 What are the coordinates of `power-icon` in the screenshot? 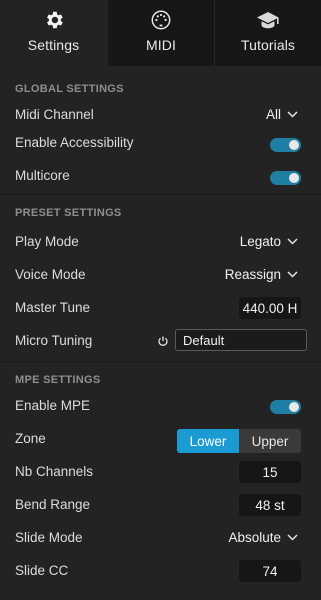 It's located at (163, 341).